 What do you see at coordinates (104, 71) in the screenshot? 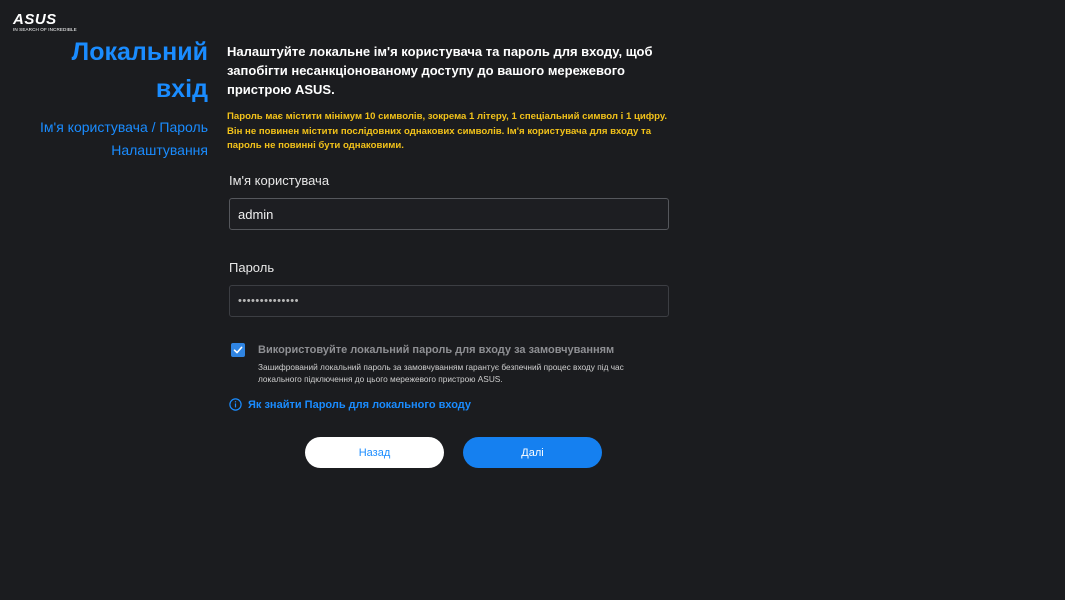
I see `page-title: Локальний вхід` at bounding box center [104, 71].